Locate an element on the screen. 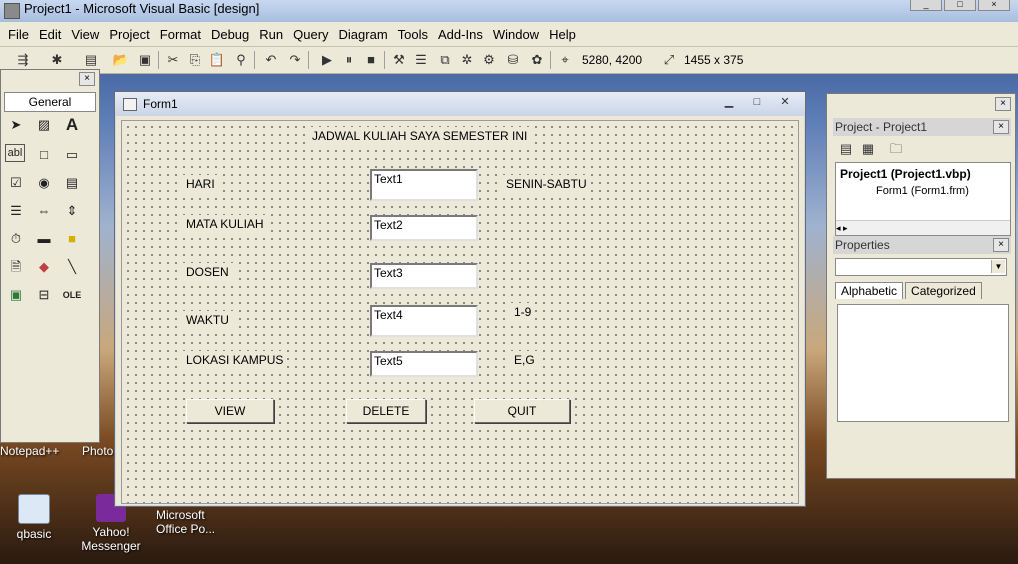  label-mata-kuliah: MATA KULIAH is located at coordinates (225, 224).